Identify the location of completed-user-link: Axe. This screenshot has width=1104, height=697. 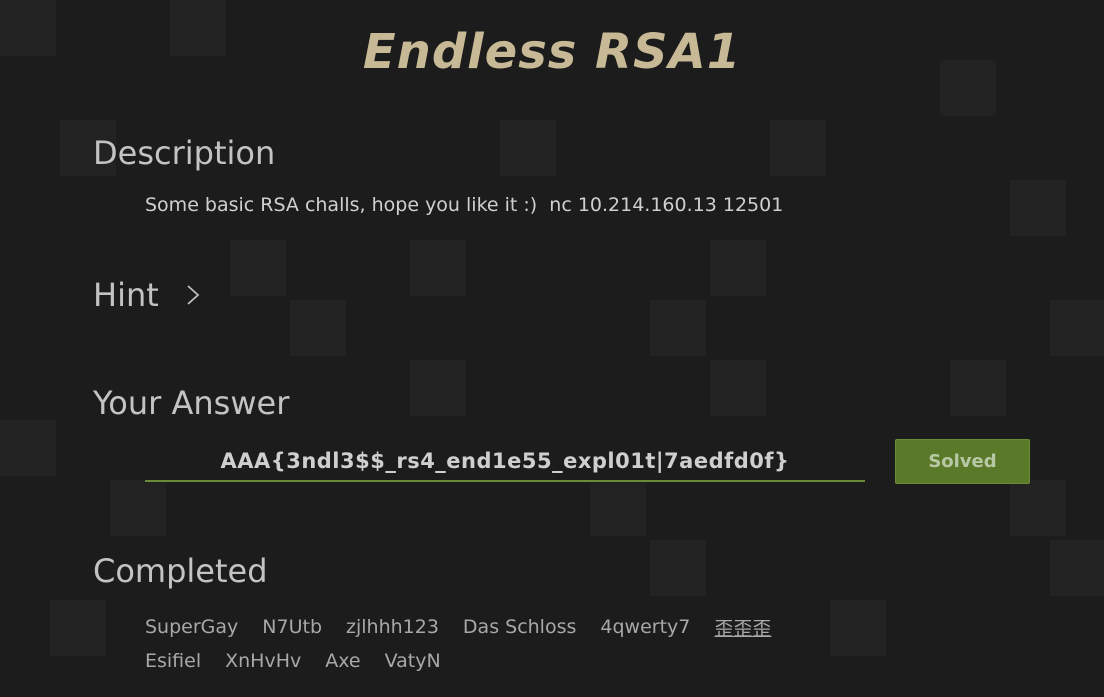
(342, 661).